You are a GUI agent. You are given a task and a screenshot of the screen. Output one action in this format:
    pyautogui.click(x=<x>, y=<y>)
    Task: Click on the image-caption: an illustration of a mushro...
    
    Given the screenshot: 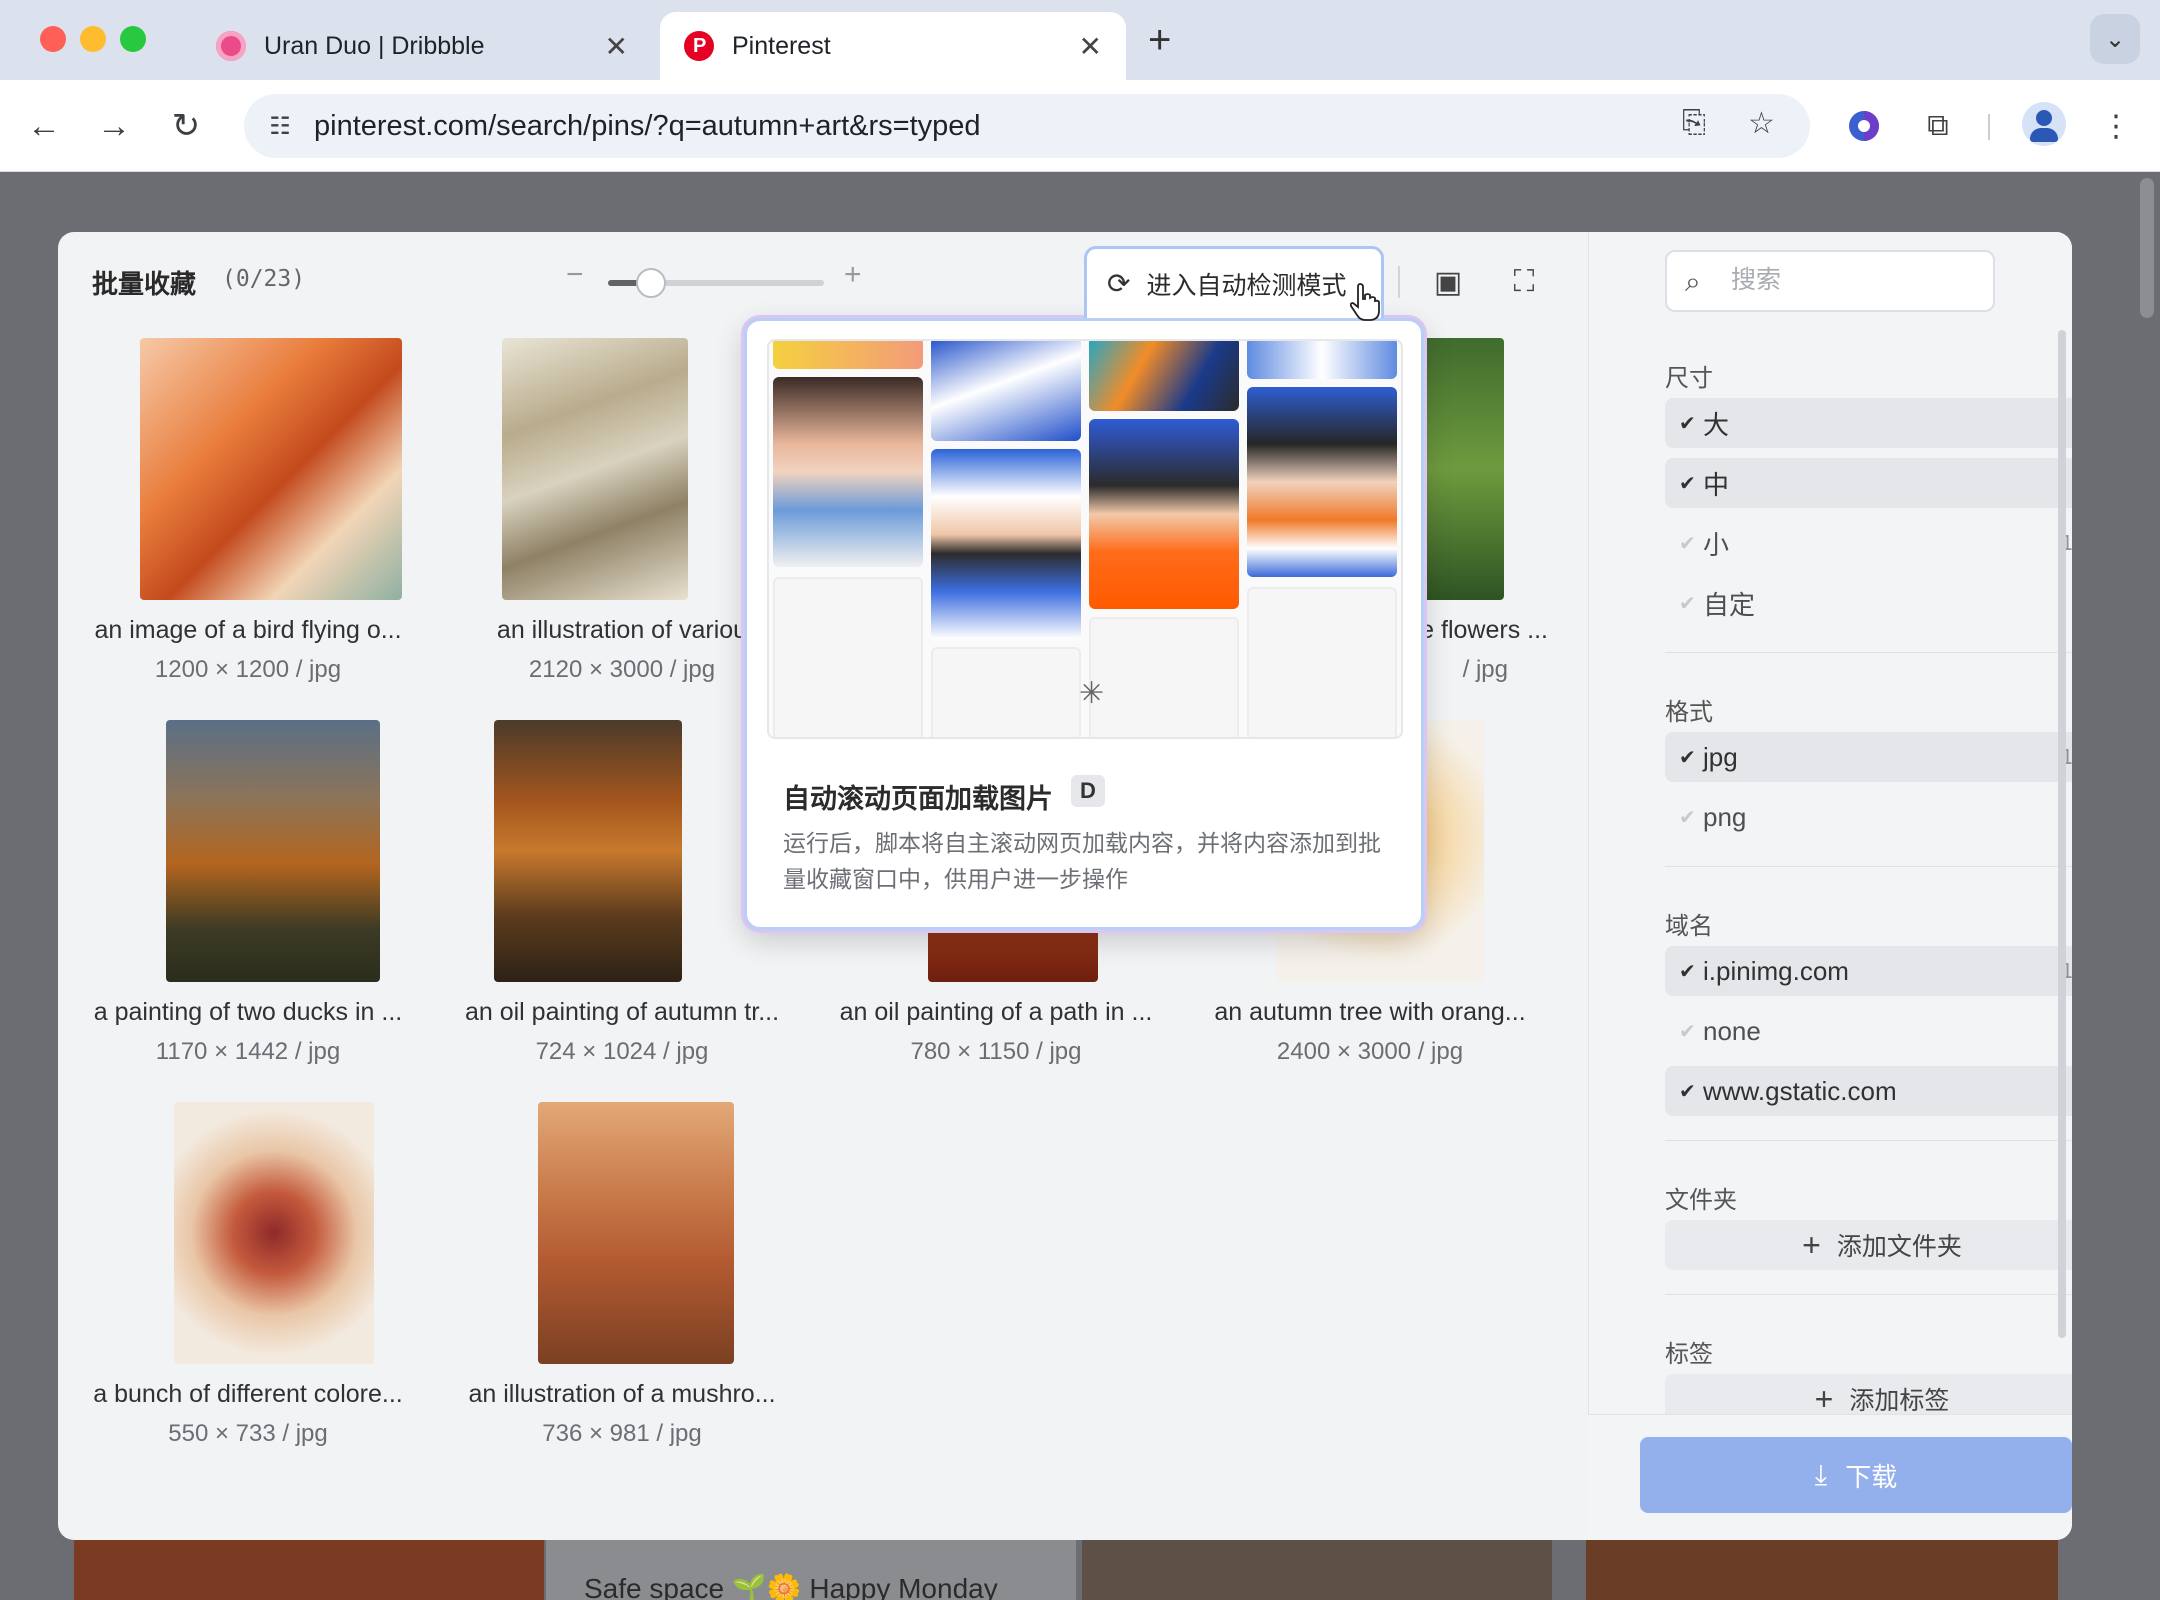 What is the action you would take?
    pyautogui.click(x=622, y=1394)
    